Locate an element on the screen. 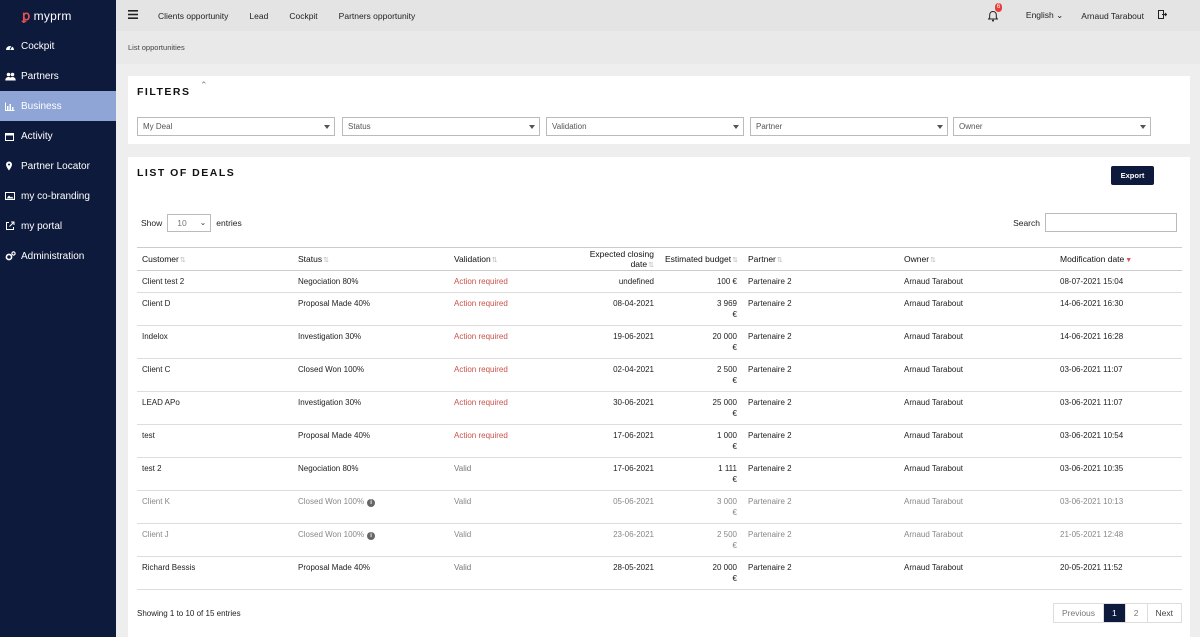 The image size is (1200, 637). filter-status-select: Status is located at coordinates (441, 126).